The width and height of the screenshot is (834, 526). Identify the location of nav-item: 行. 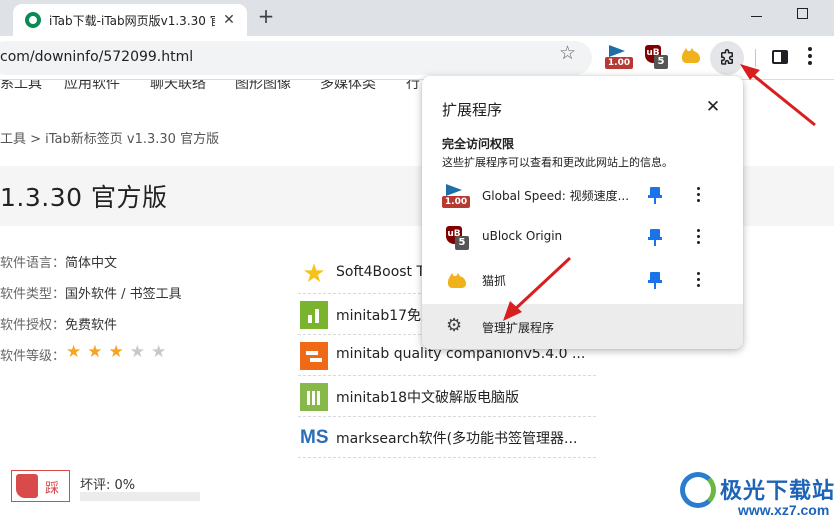
(413, 86).